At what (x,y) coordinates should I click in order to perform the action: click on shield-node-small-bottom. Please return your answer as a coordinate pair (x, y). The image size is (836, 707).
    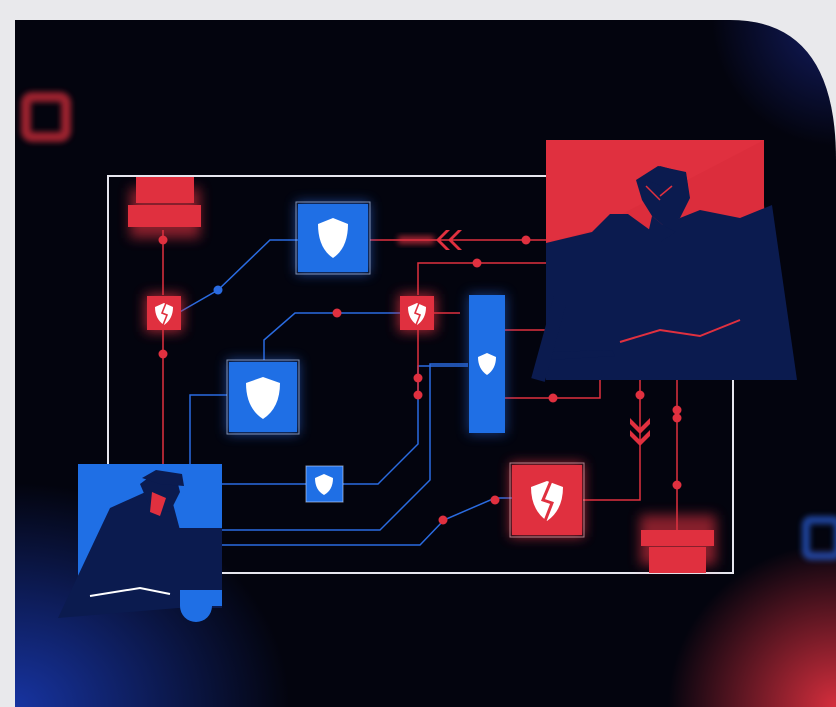
    Looking at the image, I should click on (324, 484).